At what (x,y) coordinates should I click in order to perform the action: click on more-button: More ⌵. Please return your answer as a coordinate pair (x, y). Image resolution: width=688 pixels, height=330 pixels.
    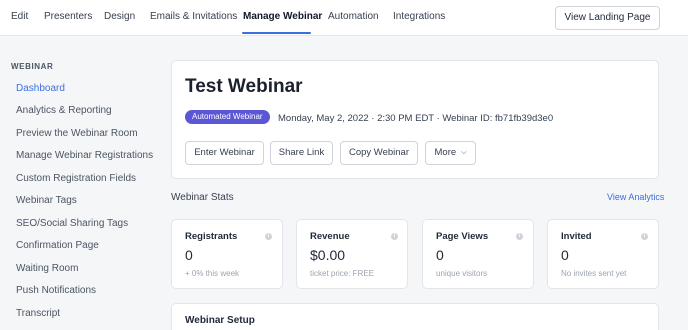
    Looking at the image, I should click on (450, 153).